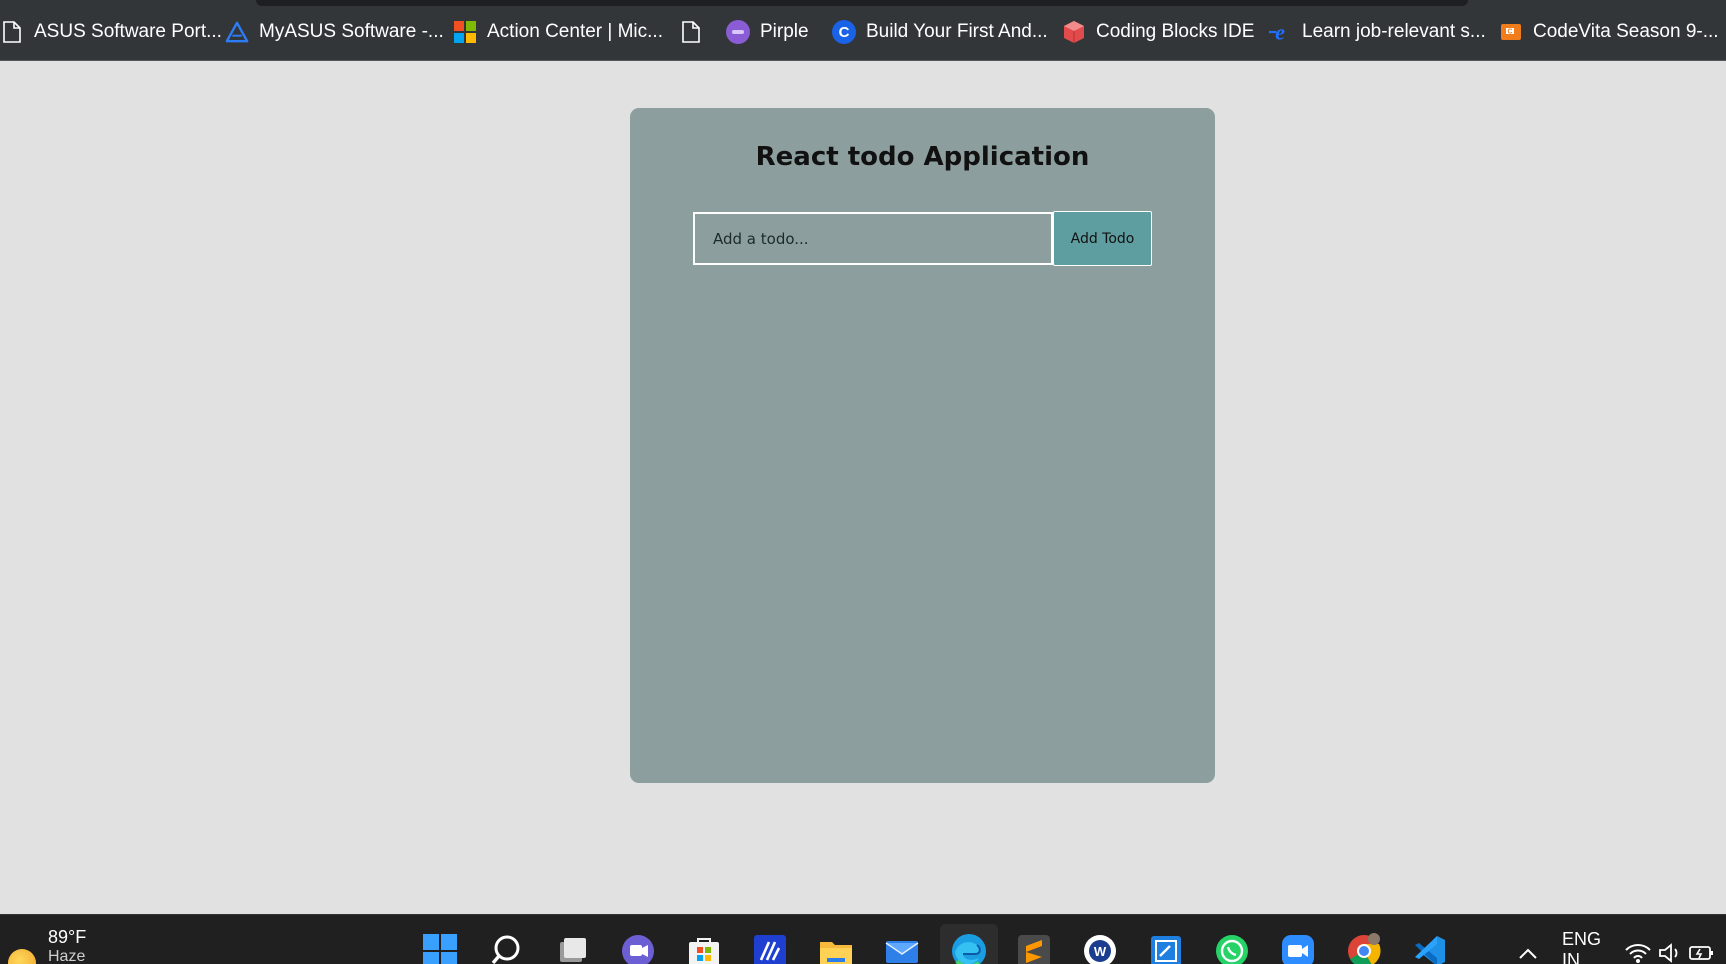  I want to click on file-explorer-icon, so click(836, 948).